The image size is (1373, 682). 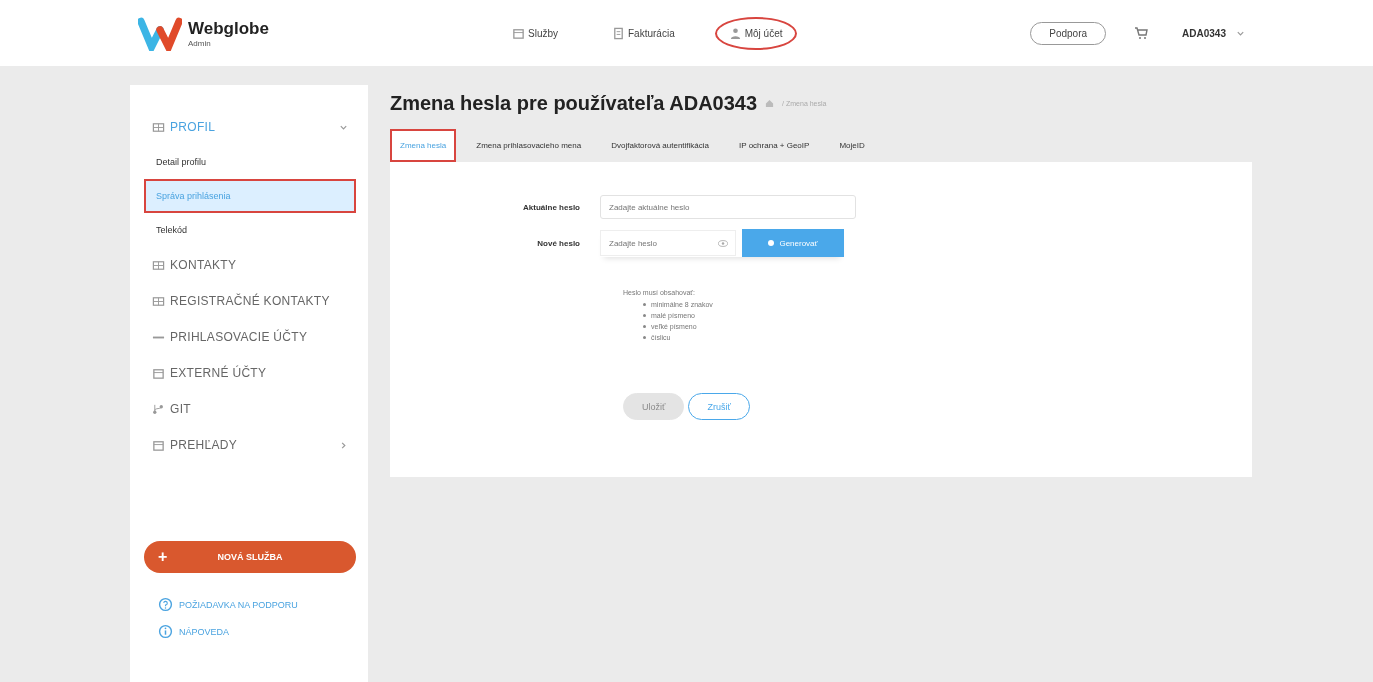 What do you see at coordinates (1068, 33) in the screenshot?
I see `support-button: Podpora` at bounding box center [1068, 33].